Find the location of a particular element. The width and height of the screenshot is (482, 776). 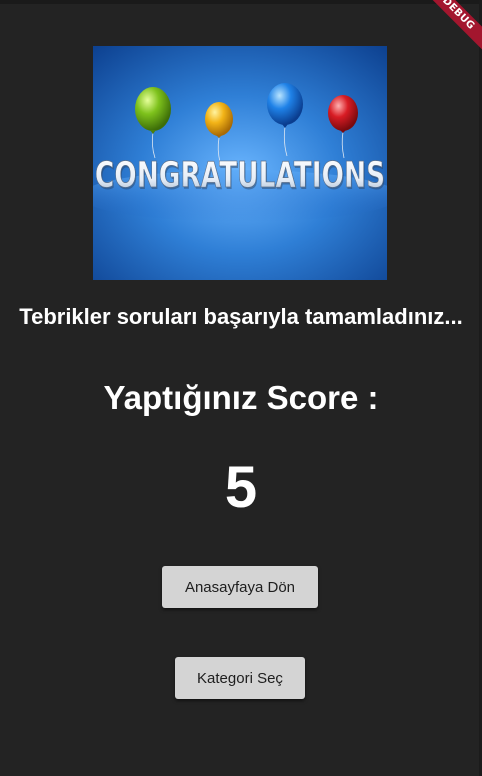

debug-ribbon-label: DEBUG is located at coordinates (452, 28).